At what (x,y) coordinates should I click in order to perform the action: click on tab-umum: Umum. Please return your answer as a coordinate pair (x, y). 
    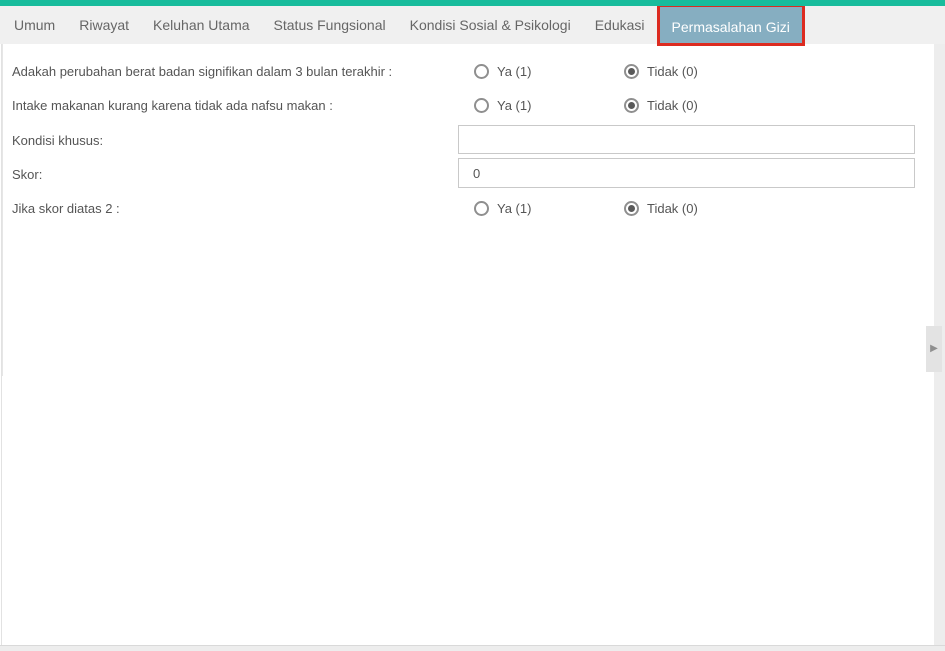
    Looking at the image, I should click on (34, 25).